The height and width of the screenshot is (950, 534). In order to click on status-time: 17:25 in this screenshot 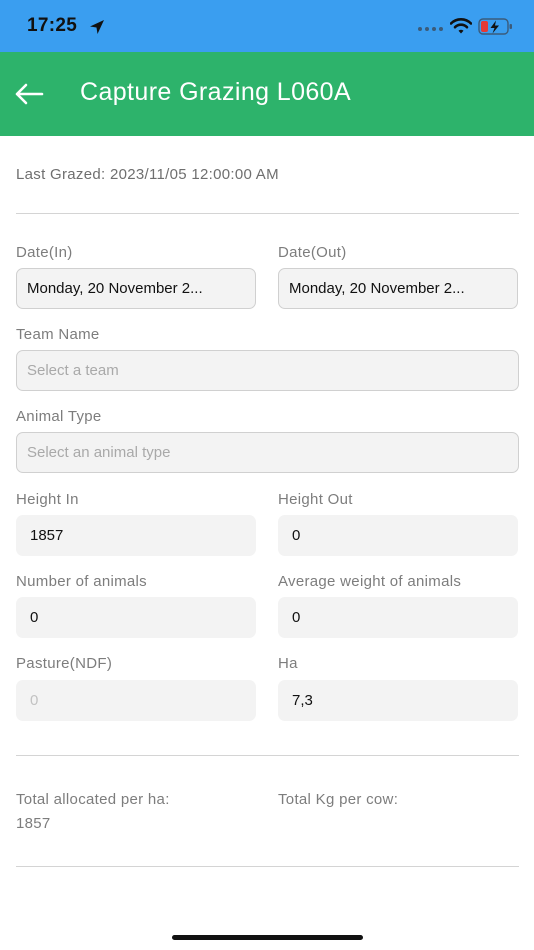, I will do `click(52, 25)`.